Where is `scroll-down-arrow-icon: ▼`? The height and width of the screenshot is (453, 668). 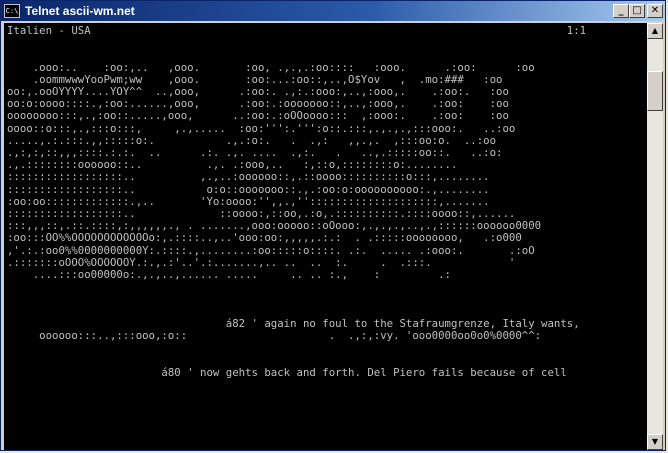
scroll-down-arrow-icon: ▼ is located at coordinates (655, 442).